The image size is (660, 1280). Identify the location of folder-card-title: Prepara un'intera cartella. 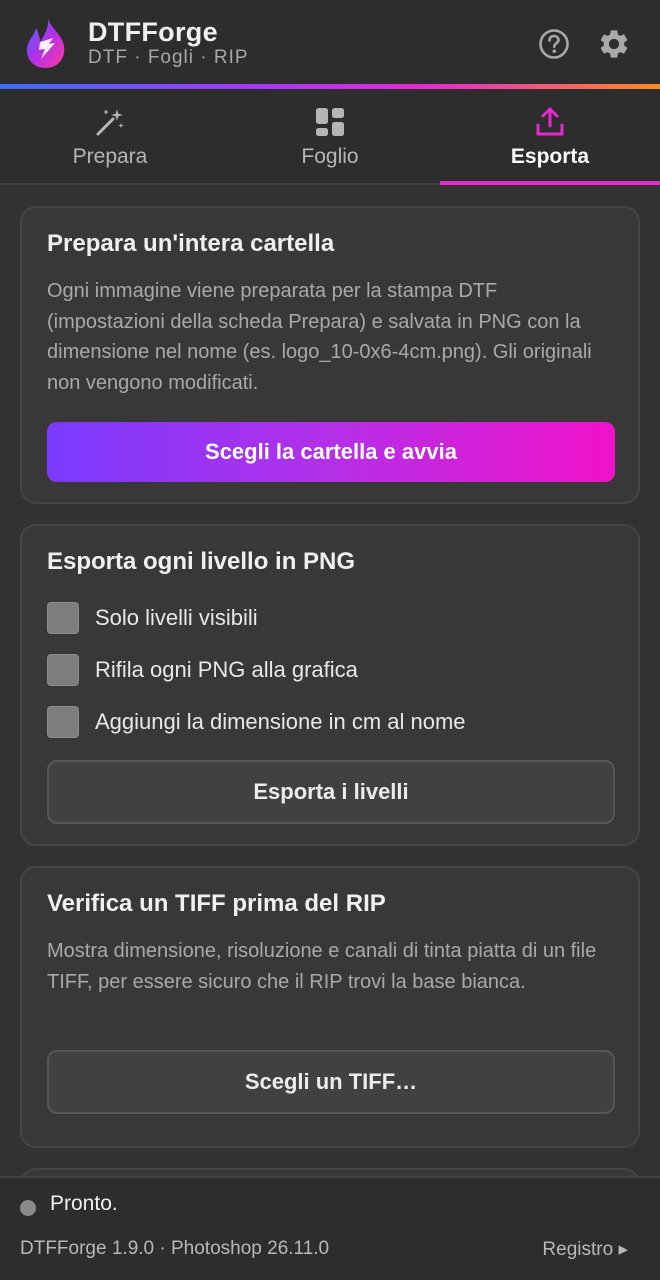
(191, 243).